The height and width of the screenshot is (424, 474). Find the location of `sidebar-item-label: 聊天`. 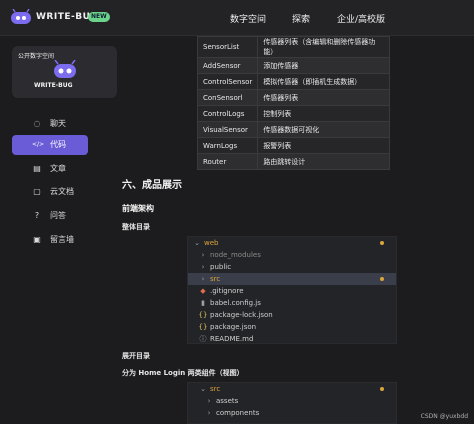

sidebar-item-label: 聊天 is located at coordinates (58, 123).